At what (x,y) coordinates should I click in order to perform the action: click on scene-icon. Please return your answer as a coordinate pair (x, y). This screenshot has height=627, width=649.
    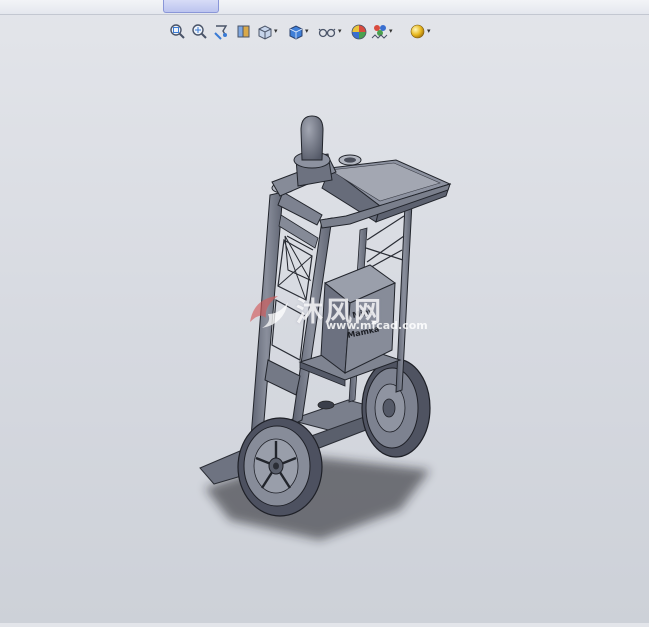
    Looking at the image, I should click on (379, 31).